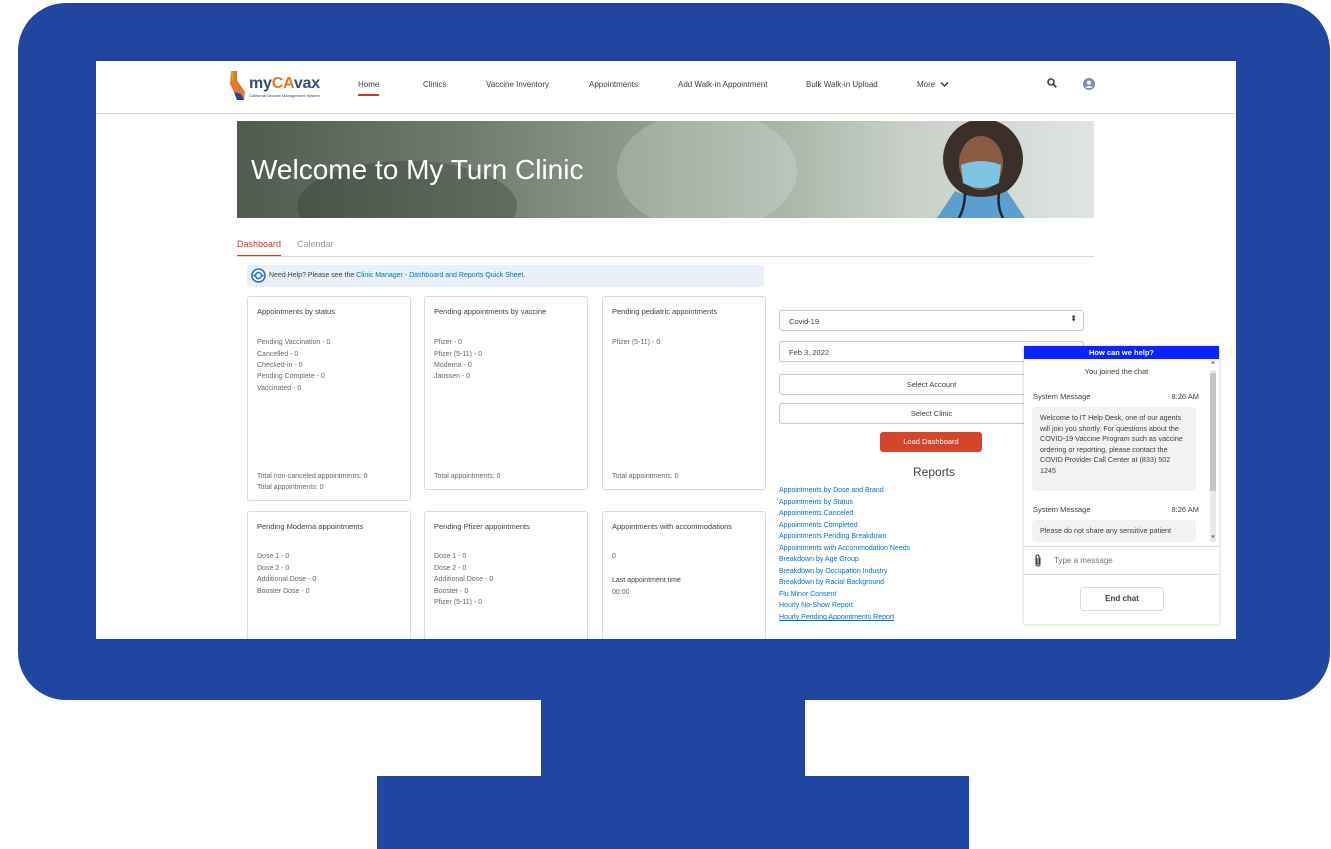  Describe the element at coordinates (844, 548) in the screenshot. I see `report-link: Appointments with Accommodation Needs` at that location.